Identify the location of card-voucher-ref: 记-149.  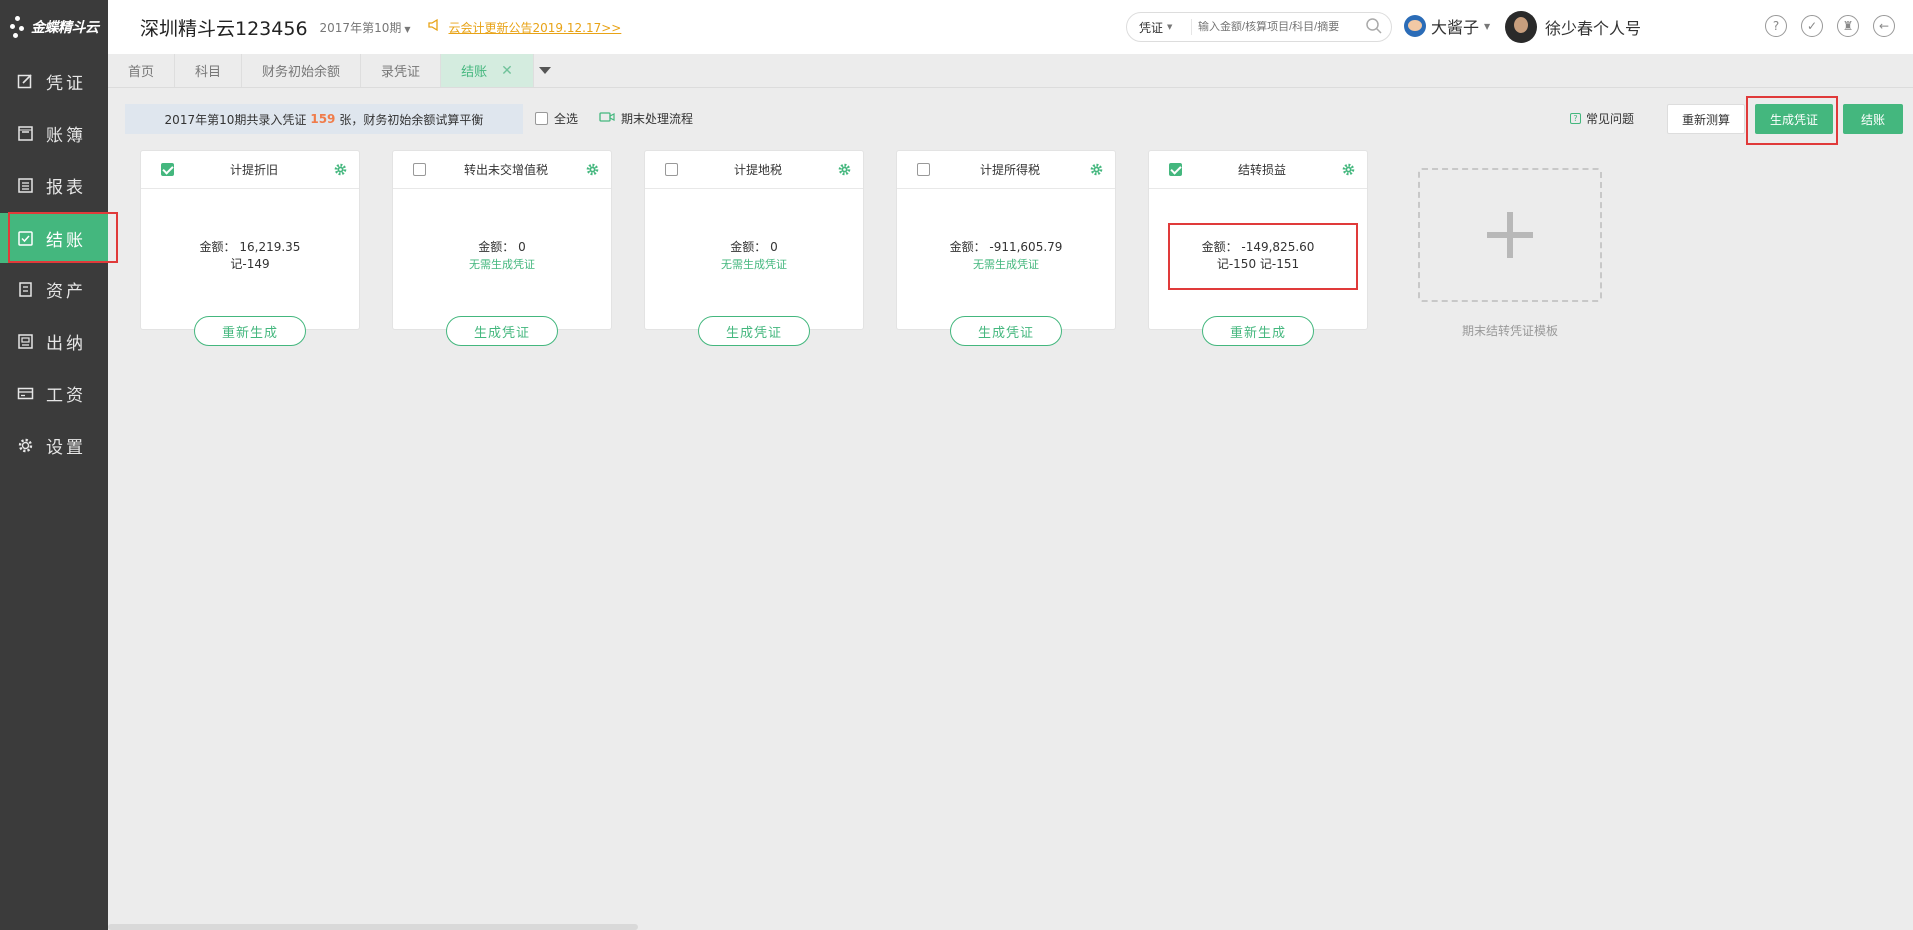
(250, 264).